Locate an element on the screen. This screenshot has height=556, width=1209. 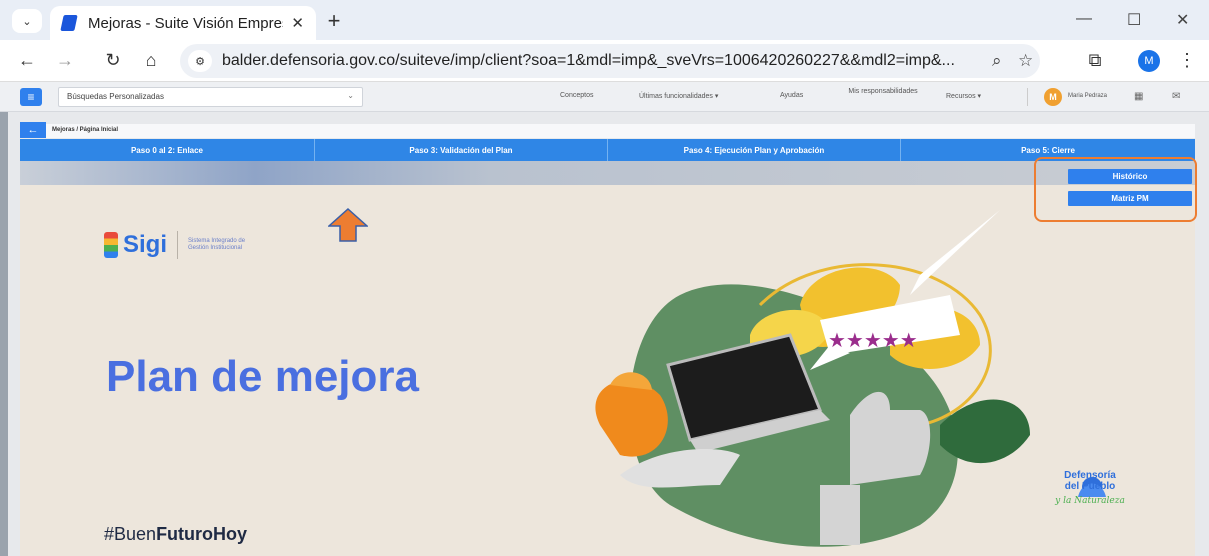
chevron-down-icon: ⌄ is located at coordinates (350, 95).